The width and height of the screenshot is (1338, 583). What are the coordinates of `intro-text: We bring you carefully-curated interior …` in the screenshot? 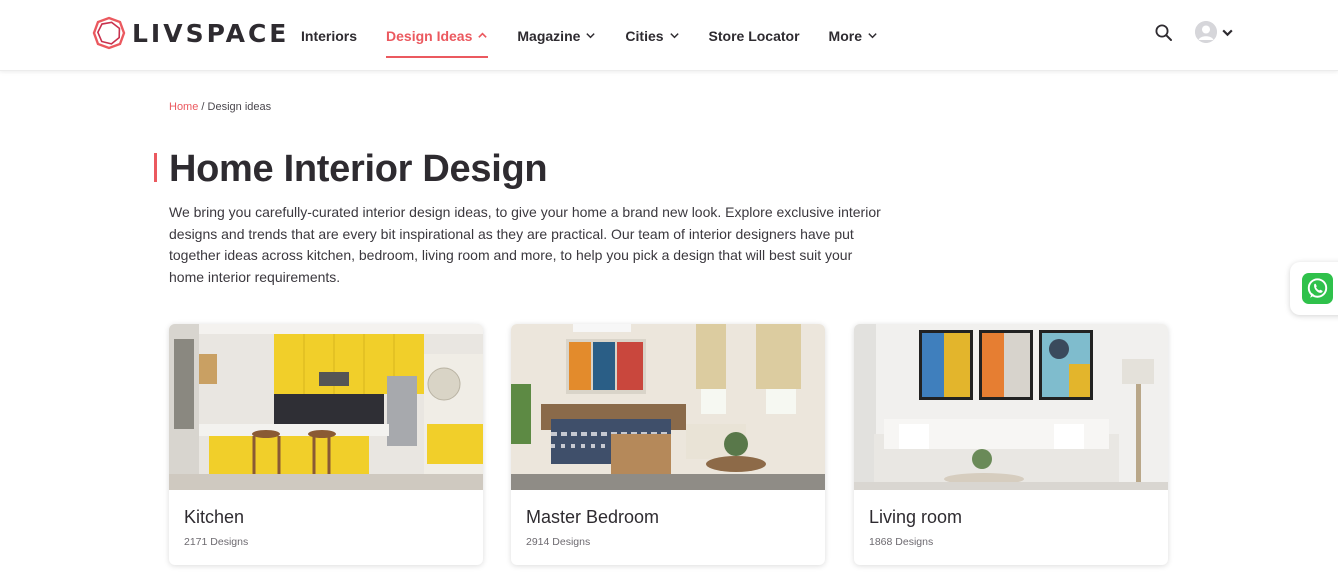 It's located at (525, 244).